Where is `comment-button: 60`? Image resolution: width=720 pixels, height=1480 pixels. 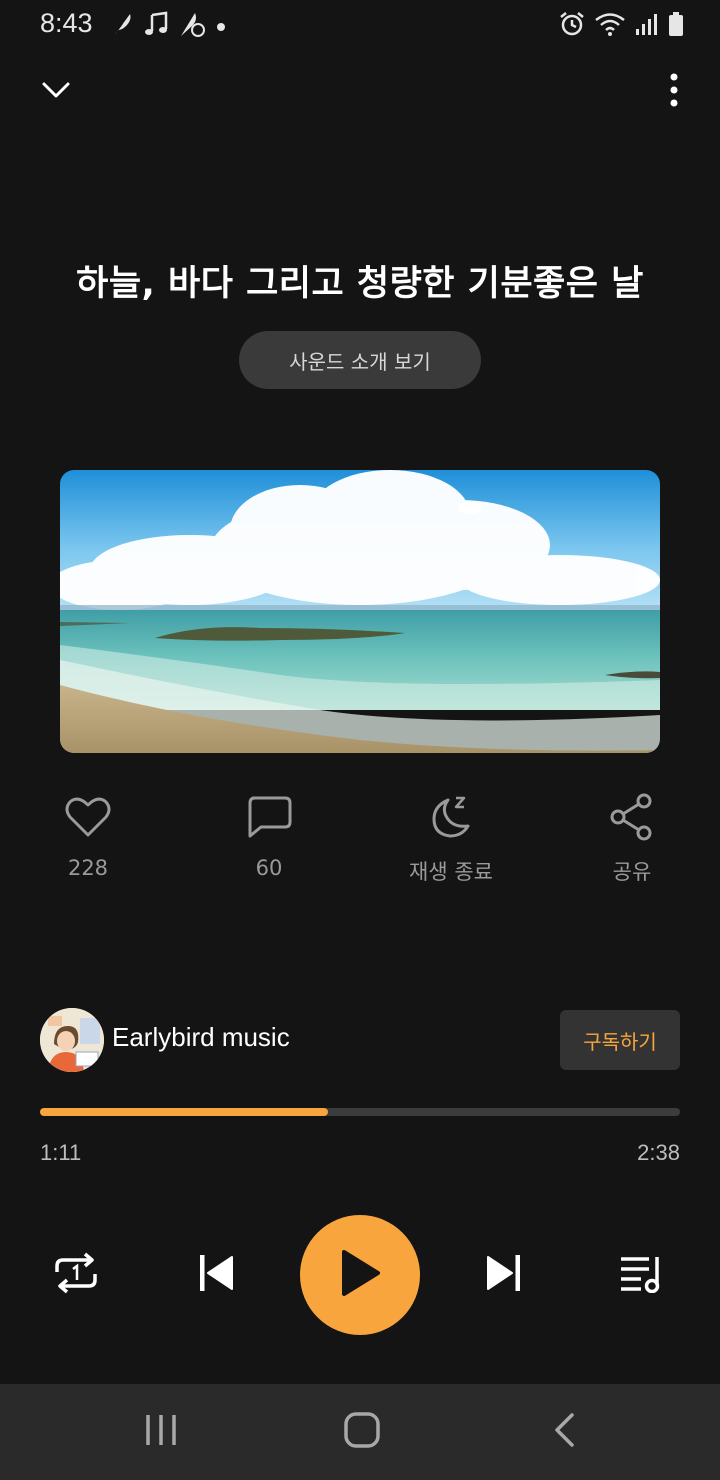 comment-button: 60 is located at coordinates (269, 835).